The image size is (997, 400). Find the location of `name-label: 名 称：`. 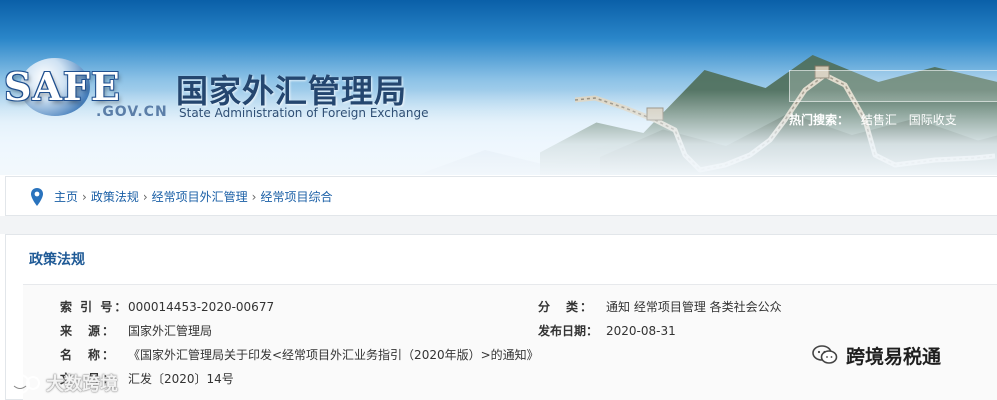

name-label: 名 称： is located at coordinates (88, 355).